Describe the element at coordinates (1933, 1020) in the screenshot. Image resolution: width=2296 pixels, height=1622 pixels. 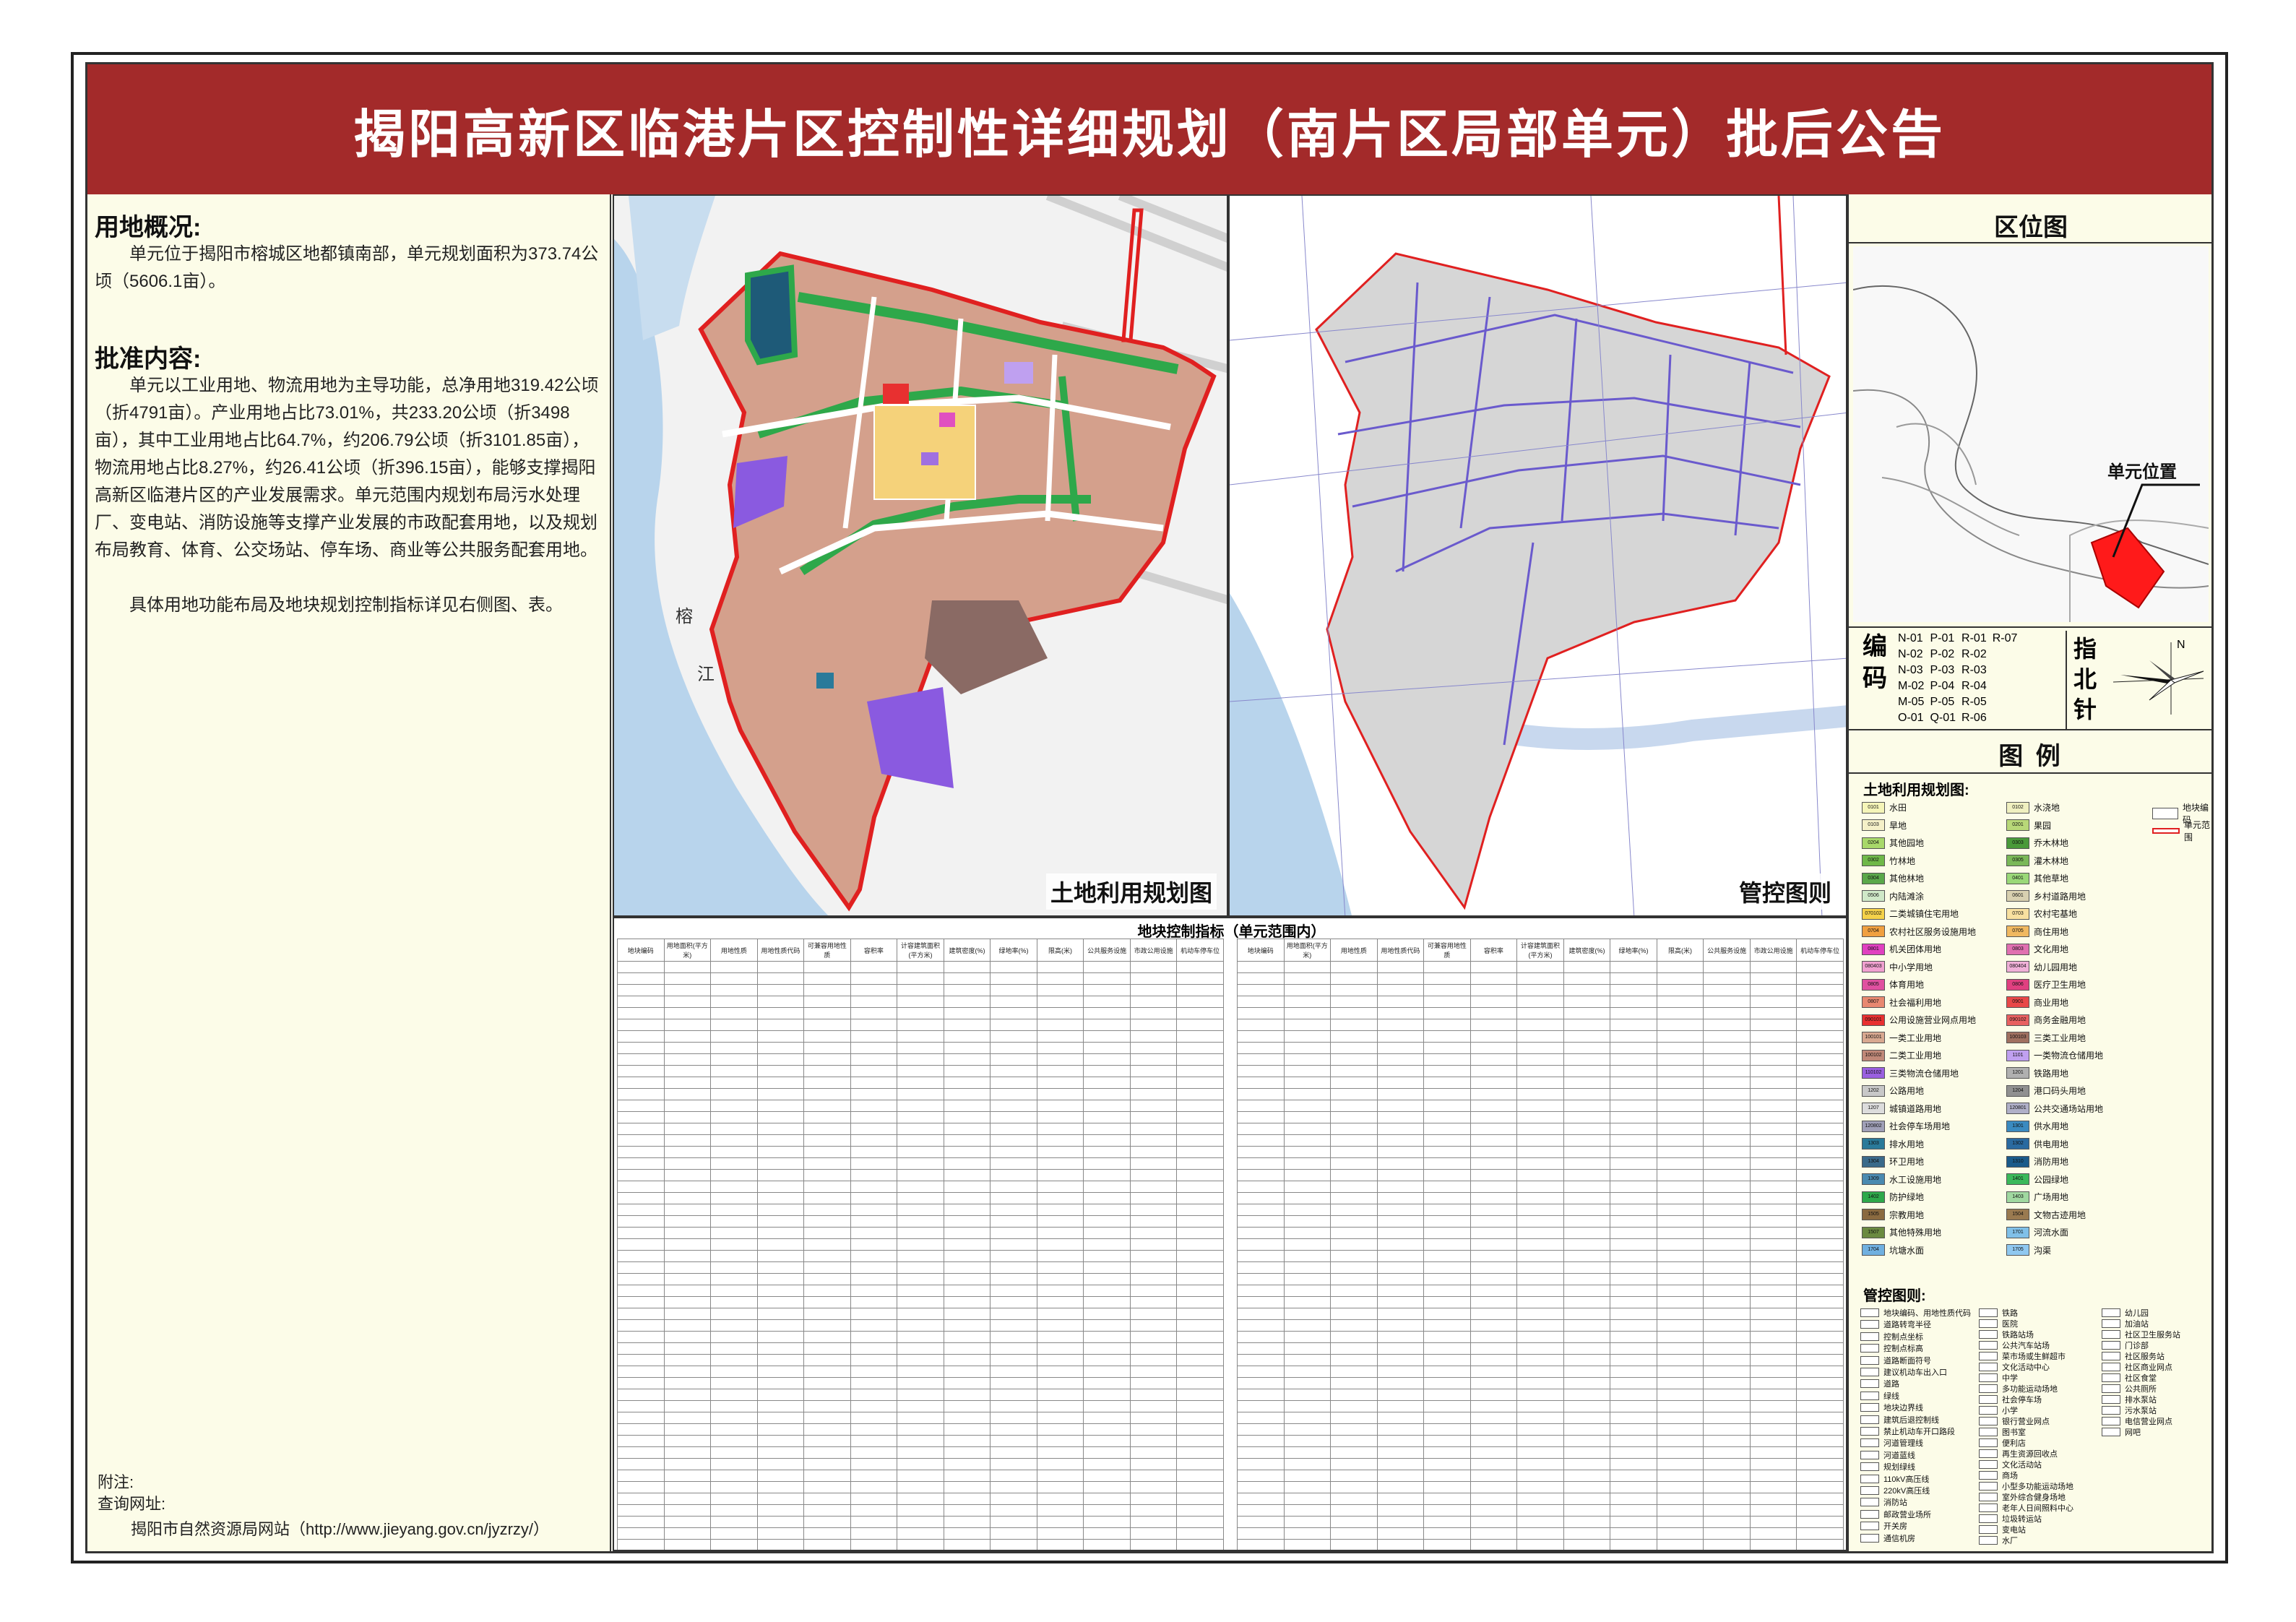
I see `legend-label: 公用设施营业网点用地` at that location.